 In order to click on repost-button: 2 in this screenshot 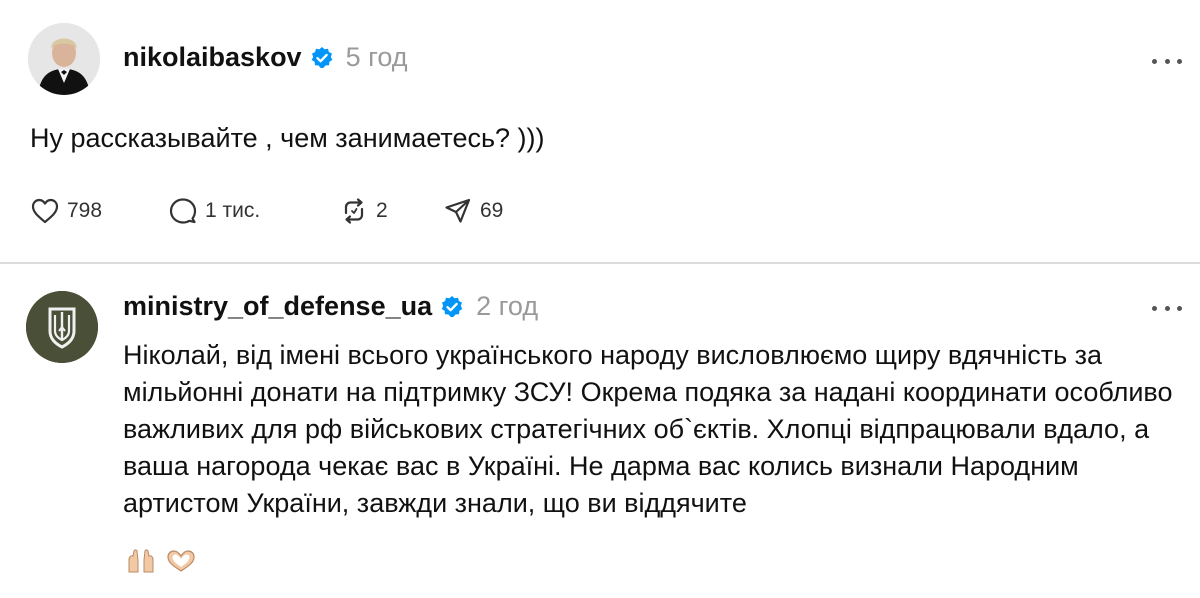, I will do `click(363, 211)`.